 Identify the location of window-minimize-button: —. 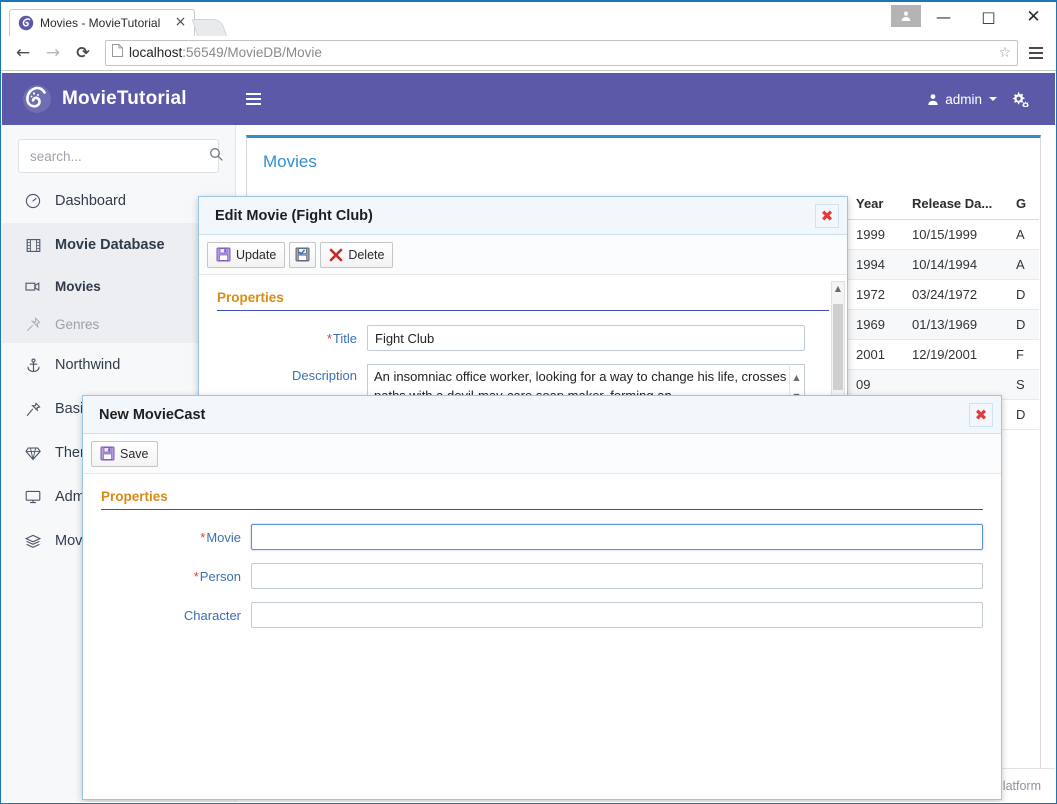
(943, 17).